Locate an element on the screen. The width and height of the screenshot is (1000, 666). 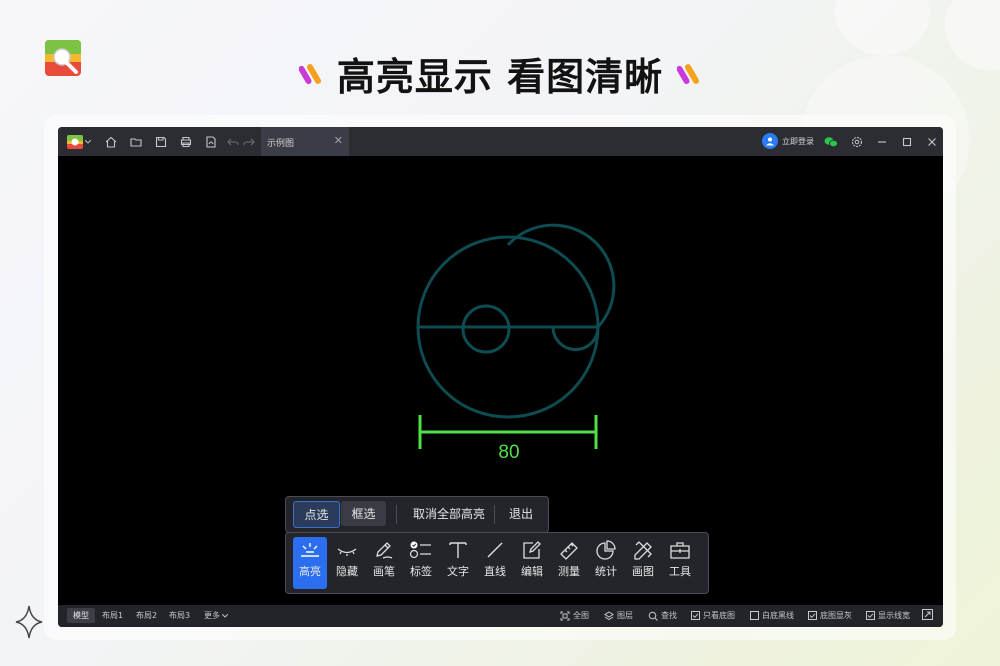
open-folder-button is located at coordinates (136, 142).